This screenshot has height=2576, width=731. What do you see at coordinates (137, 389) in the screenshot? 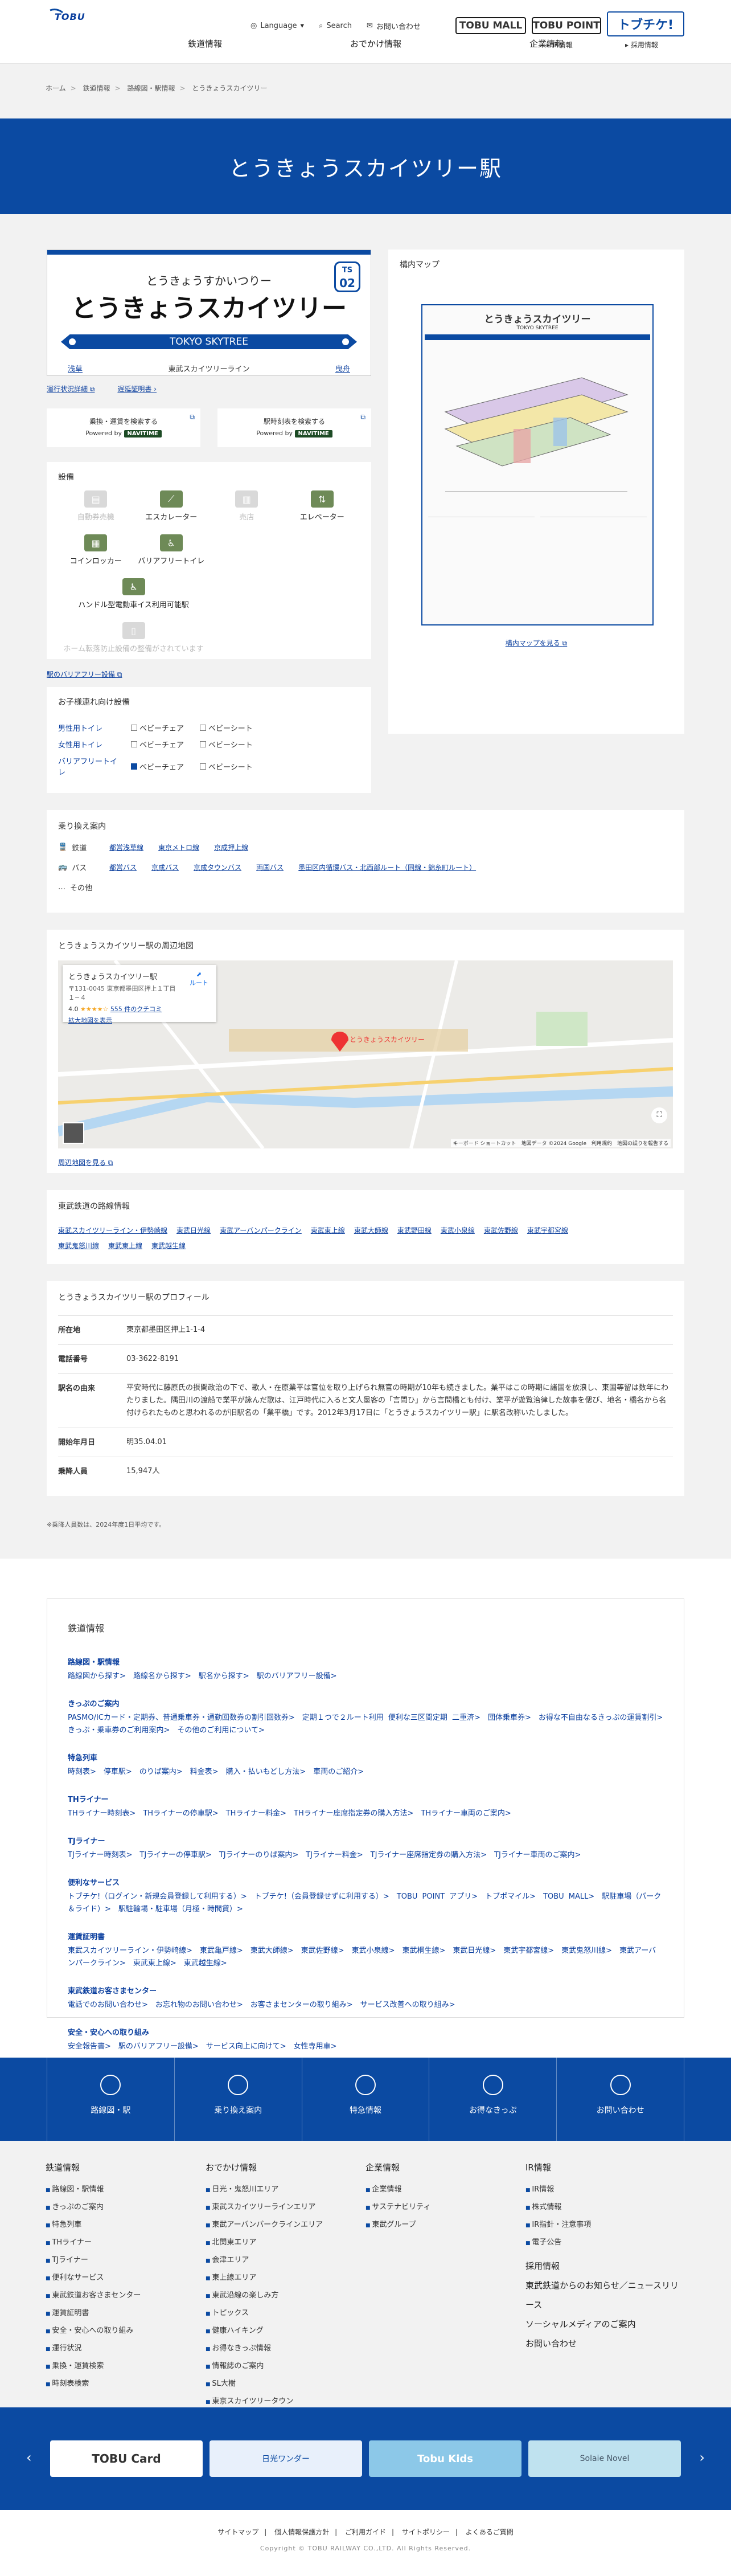
I see `delay-certificate-link: 遅延証明書 ›` at bounding box center [137, 389].